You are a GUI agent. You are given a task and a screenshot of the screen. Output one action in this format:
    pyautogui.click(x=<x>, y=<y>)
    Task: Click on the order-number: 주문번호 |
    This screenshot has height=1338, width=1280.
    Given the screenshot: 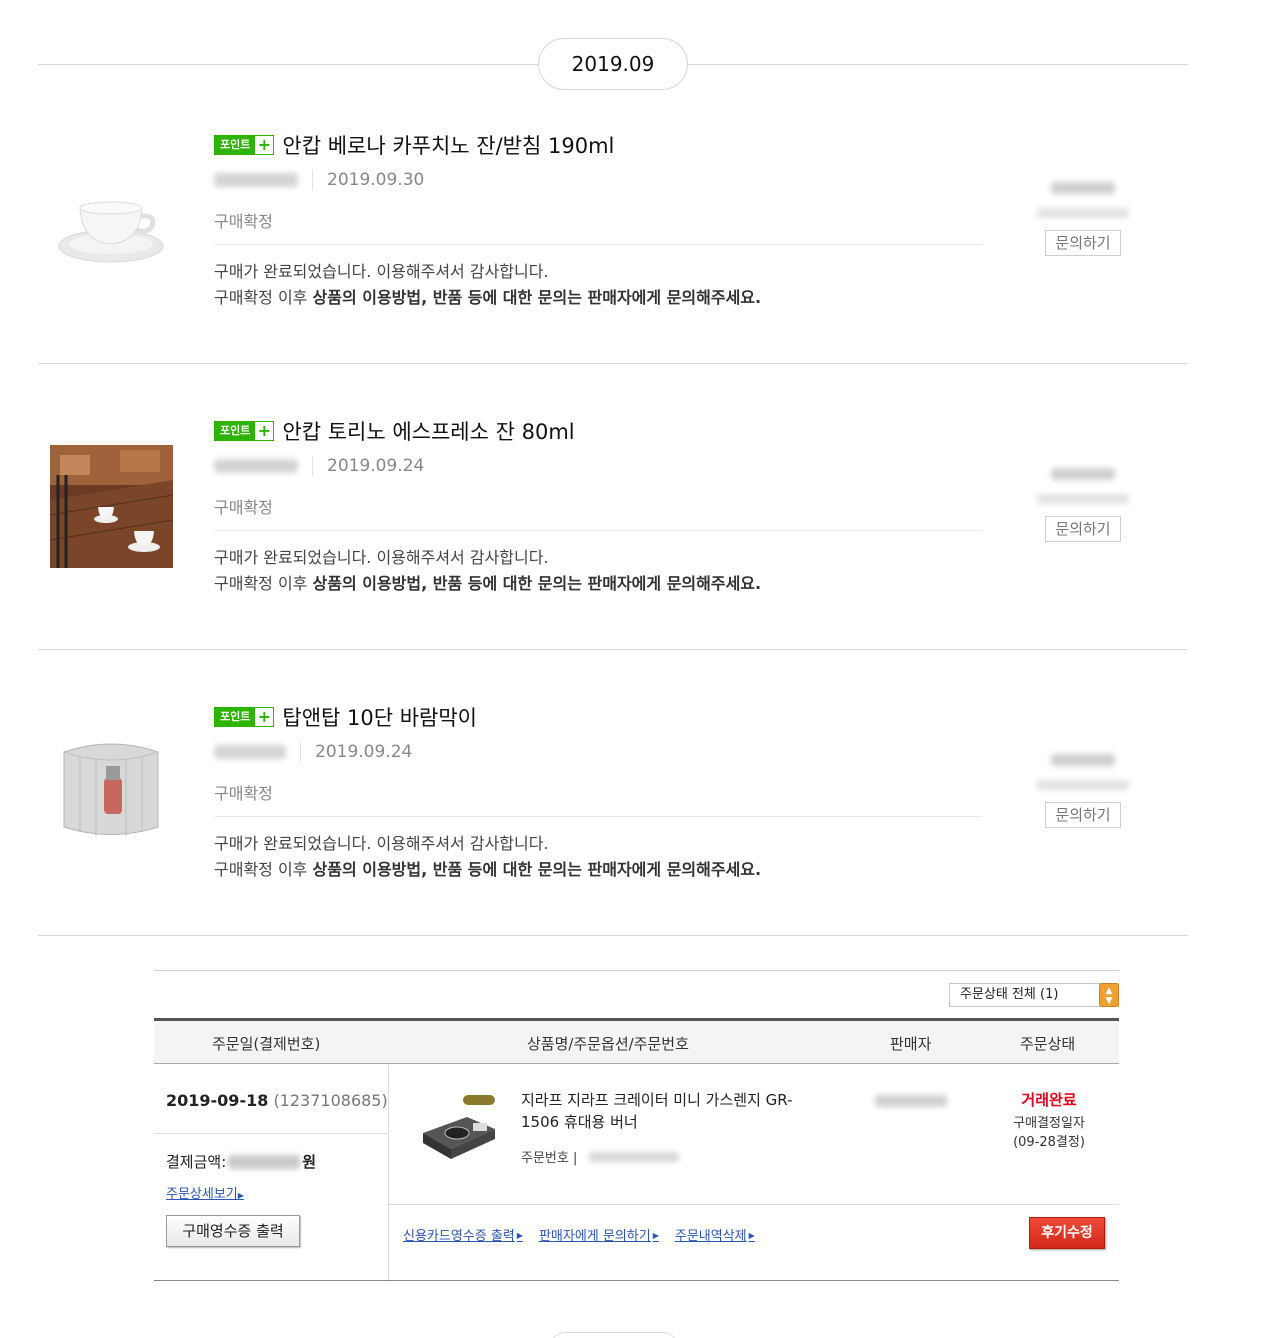 What is the action you would take?
    pyautogui.click(x=600, y=1156)
    